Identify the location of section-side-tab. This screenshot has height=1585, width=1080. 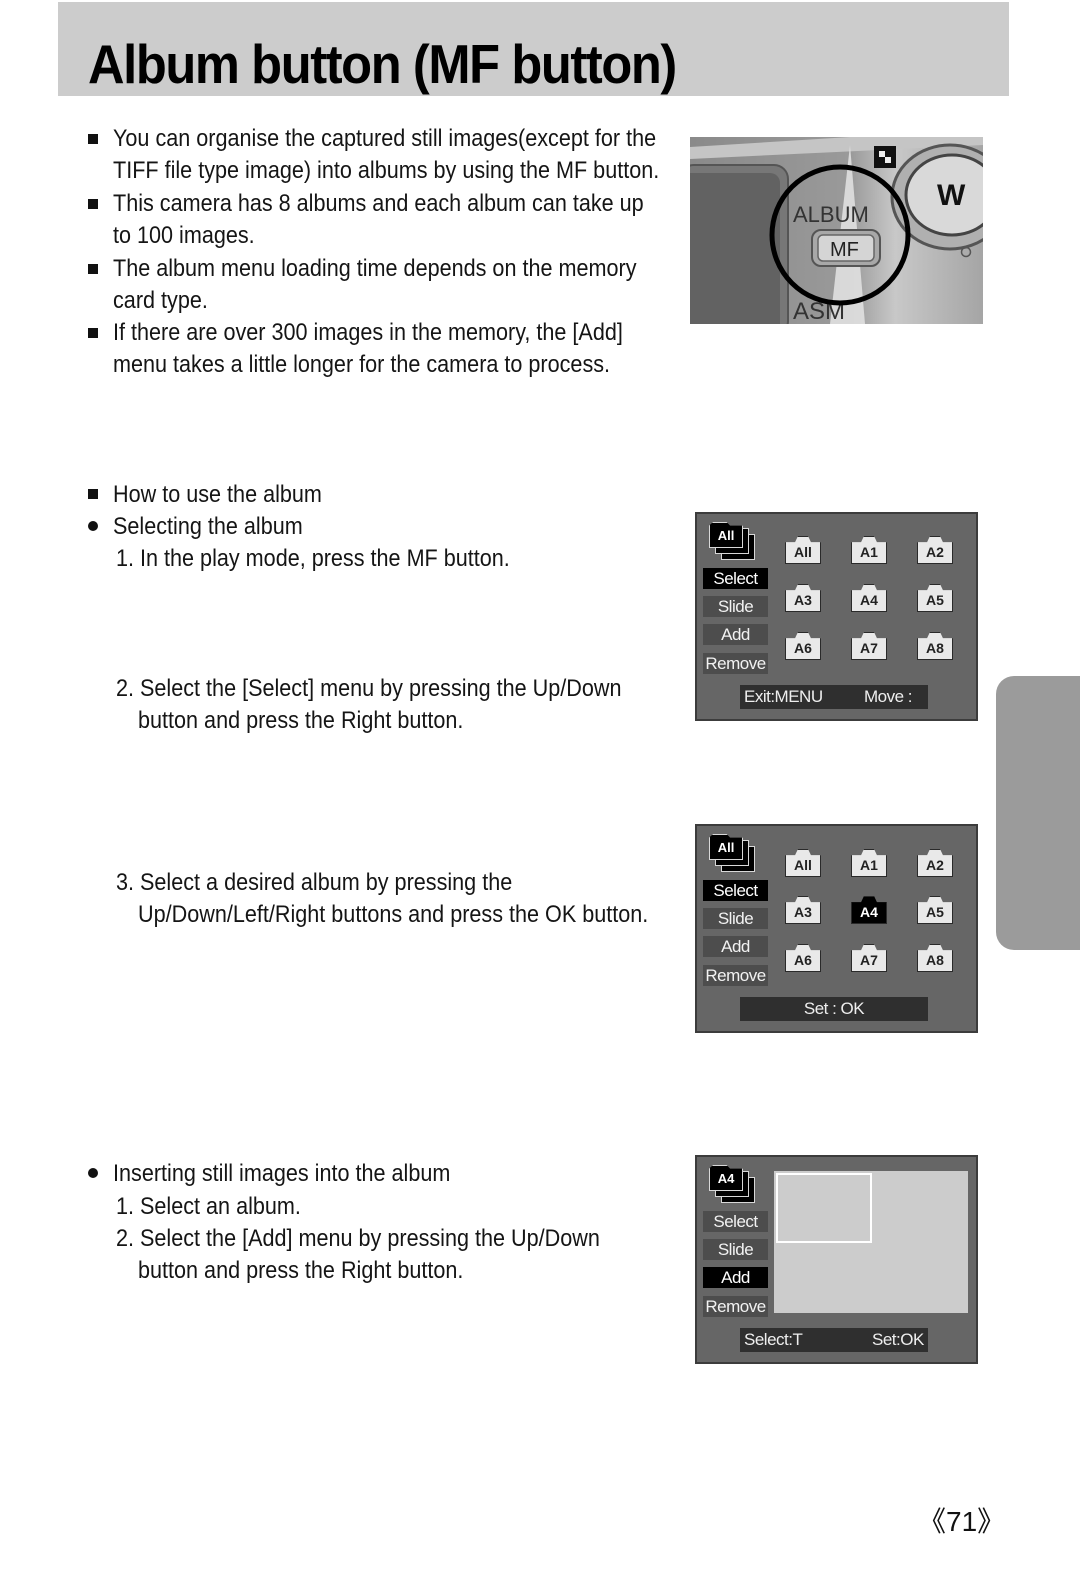
(1038, 813).